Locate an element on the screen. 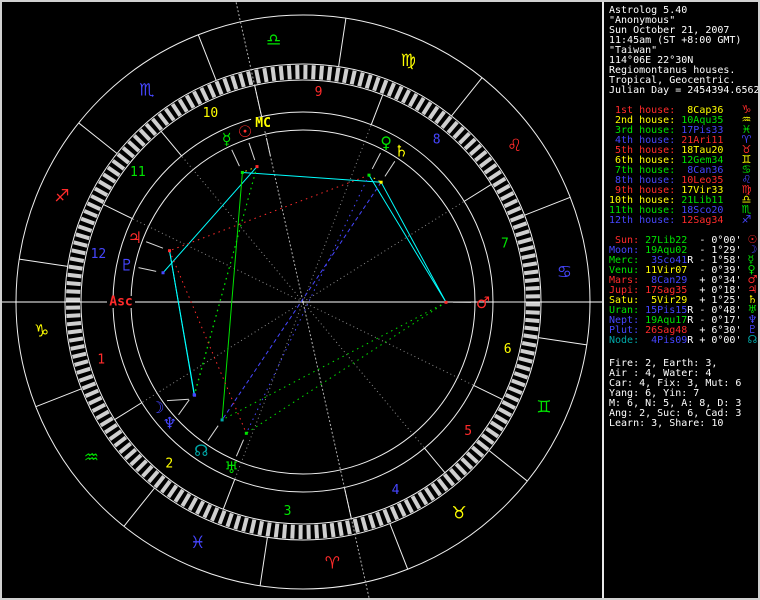  sign-glyph-virgo: ♍ is located at coordinates (408, 61).